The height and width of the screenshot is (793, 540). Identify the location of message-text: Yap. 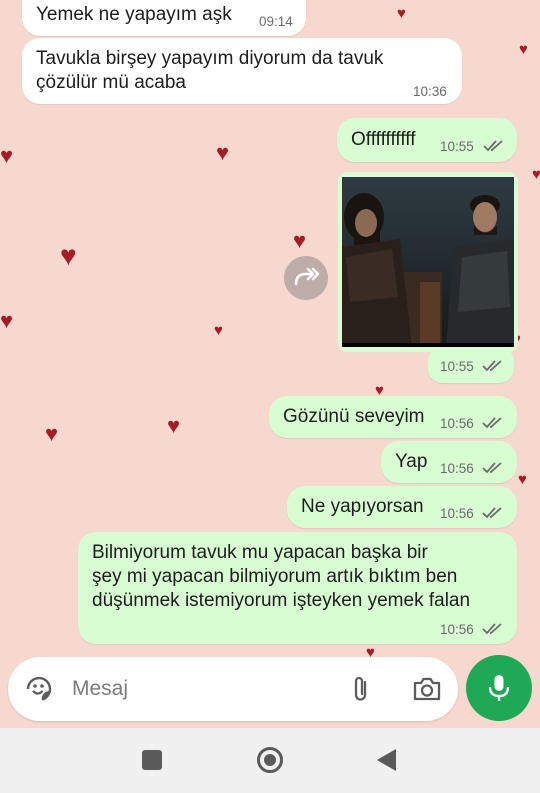
(411, 461).